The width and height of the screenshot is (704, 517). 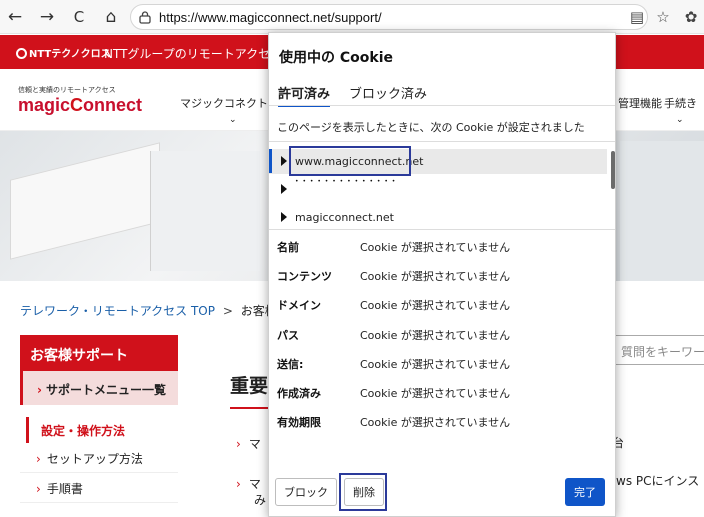 I want to click on block-button: ブロック, so click(x=306, y=492).